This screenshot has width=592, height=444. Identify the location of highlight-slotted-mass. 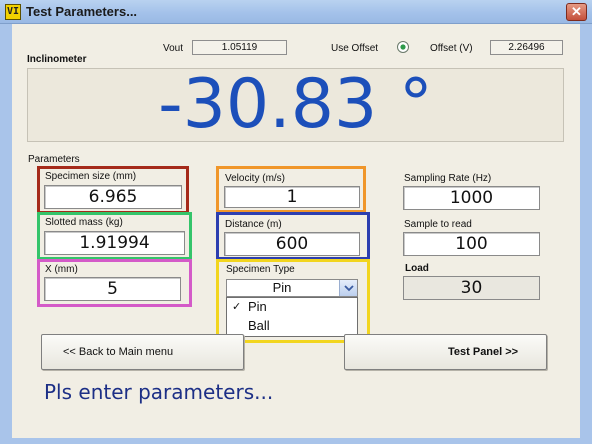
(114, 236).